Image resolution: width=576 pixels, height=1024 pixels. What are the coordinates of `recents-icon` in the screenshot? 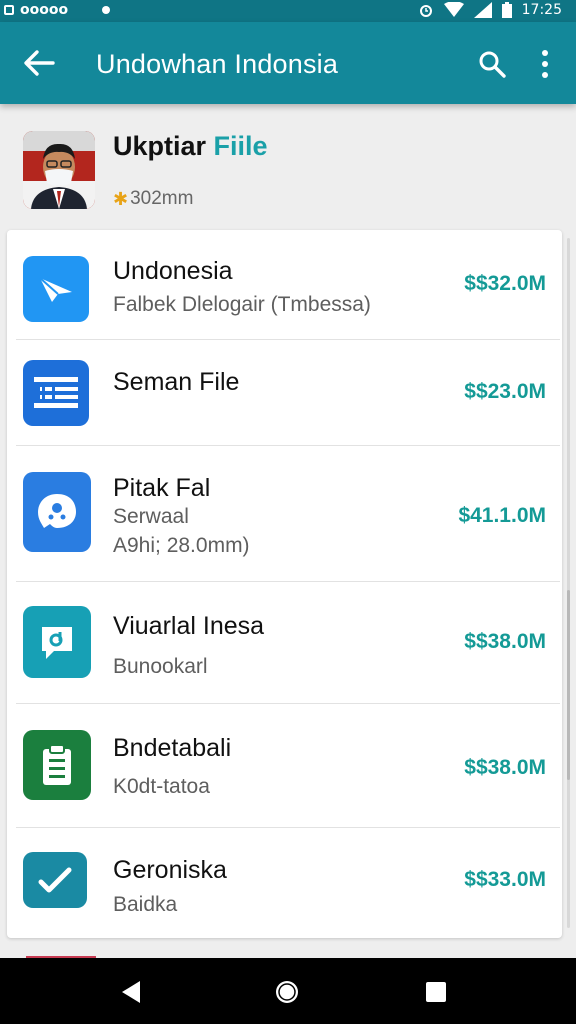 It's located at (436, 992).